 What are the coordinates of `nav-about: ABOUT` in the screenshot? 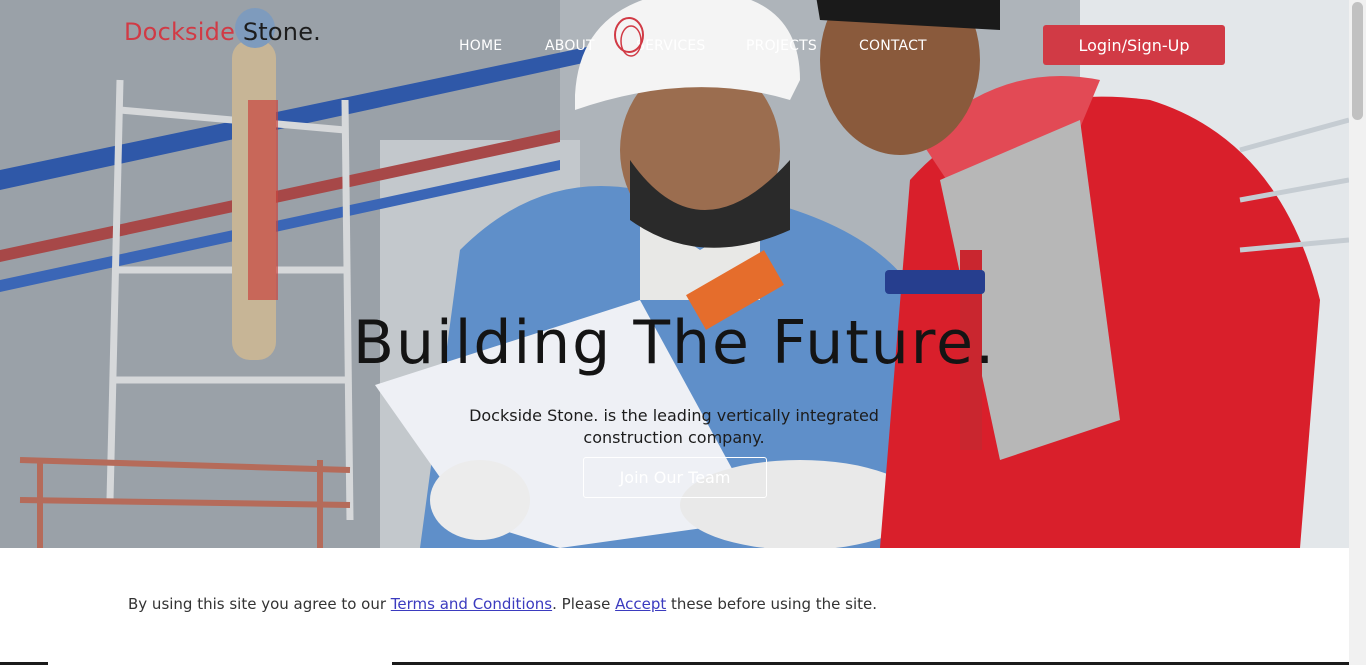 It's located at (570, 46).